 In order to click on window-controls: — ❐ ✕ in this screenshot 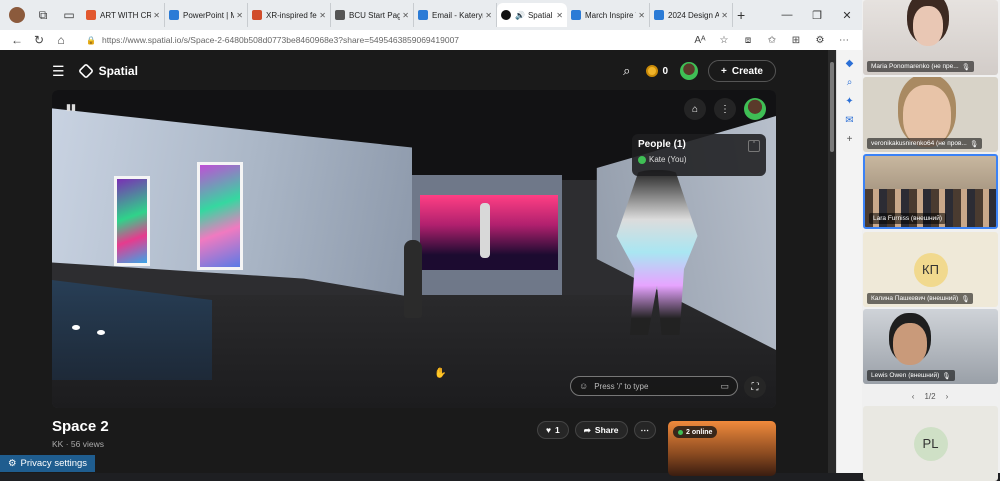, I will do `click(817, 15)`.